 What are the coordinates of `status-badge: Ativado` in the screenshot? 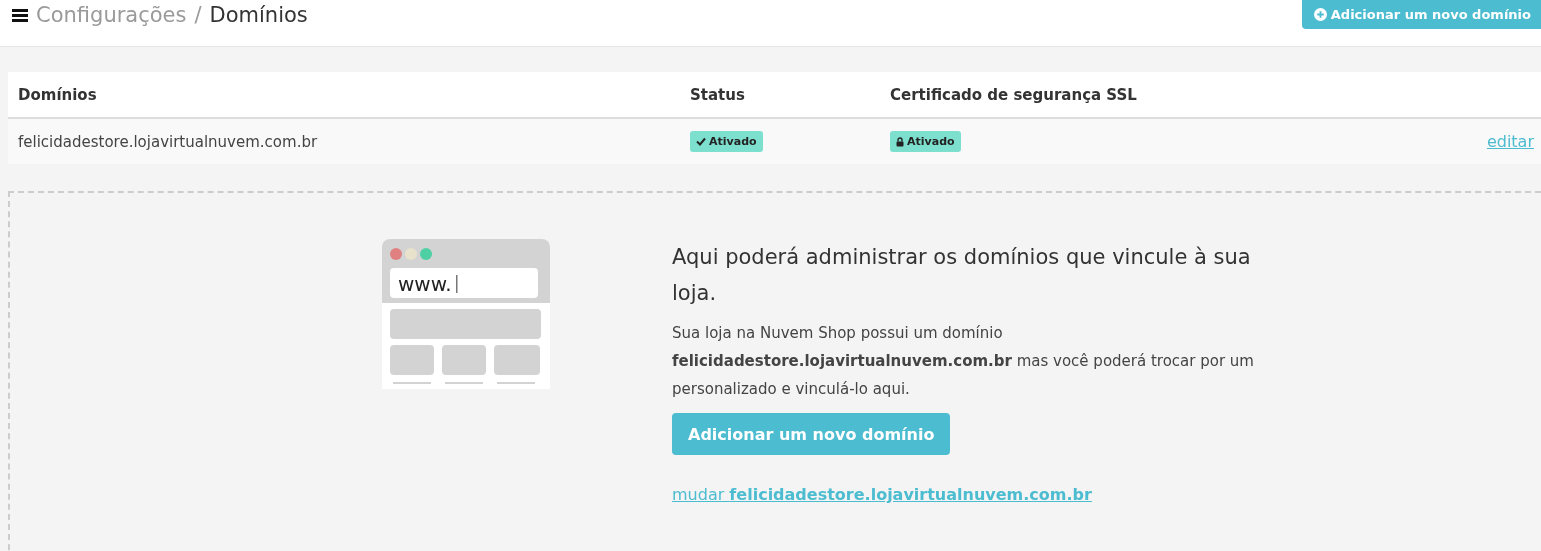 It's located at (726, 141).